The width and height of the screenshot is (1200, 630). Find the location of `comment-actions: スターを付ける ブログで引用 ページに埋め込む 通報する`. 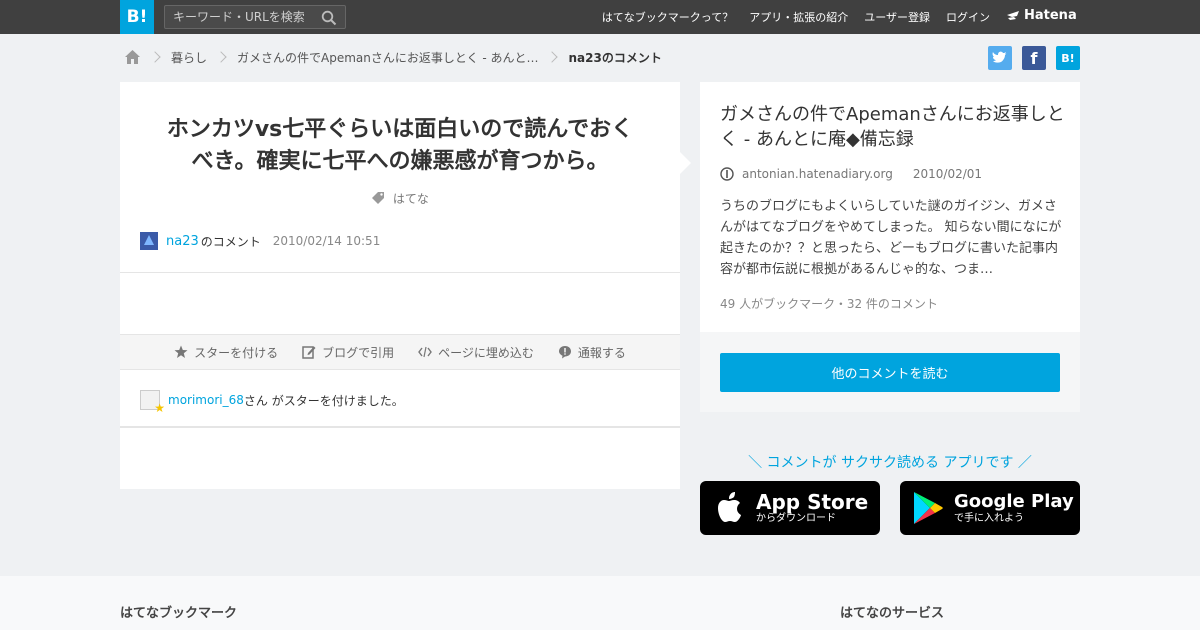

comment-actions: スターを付ける ブログで引用 ページに埋め込む 通報する is located at coordinates (400, 352).